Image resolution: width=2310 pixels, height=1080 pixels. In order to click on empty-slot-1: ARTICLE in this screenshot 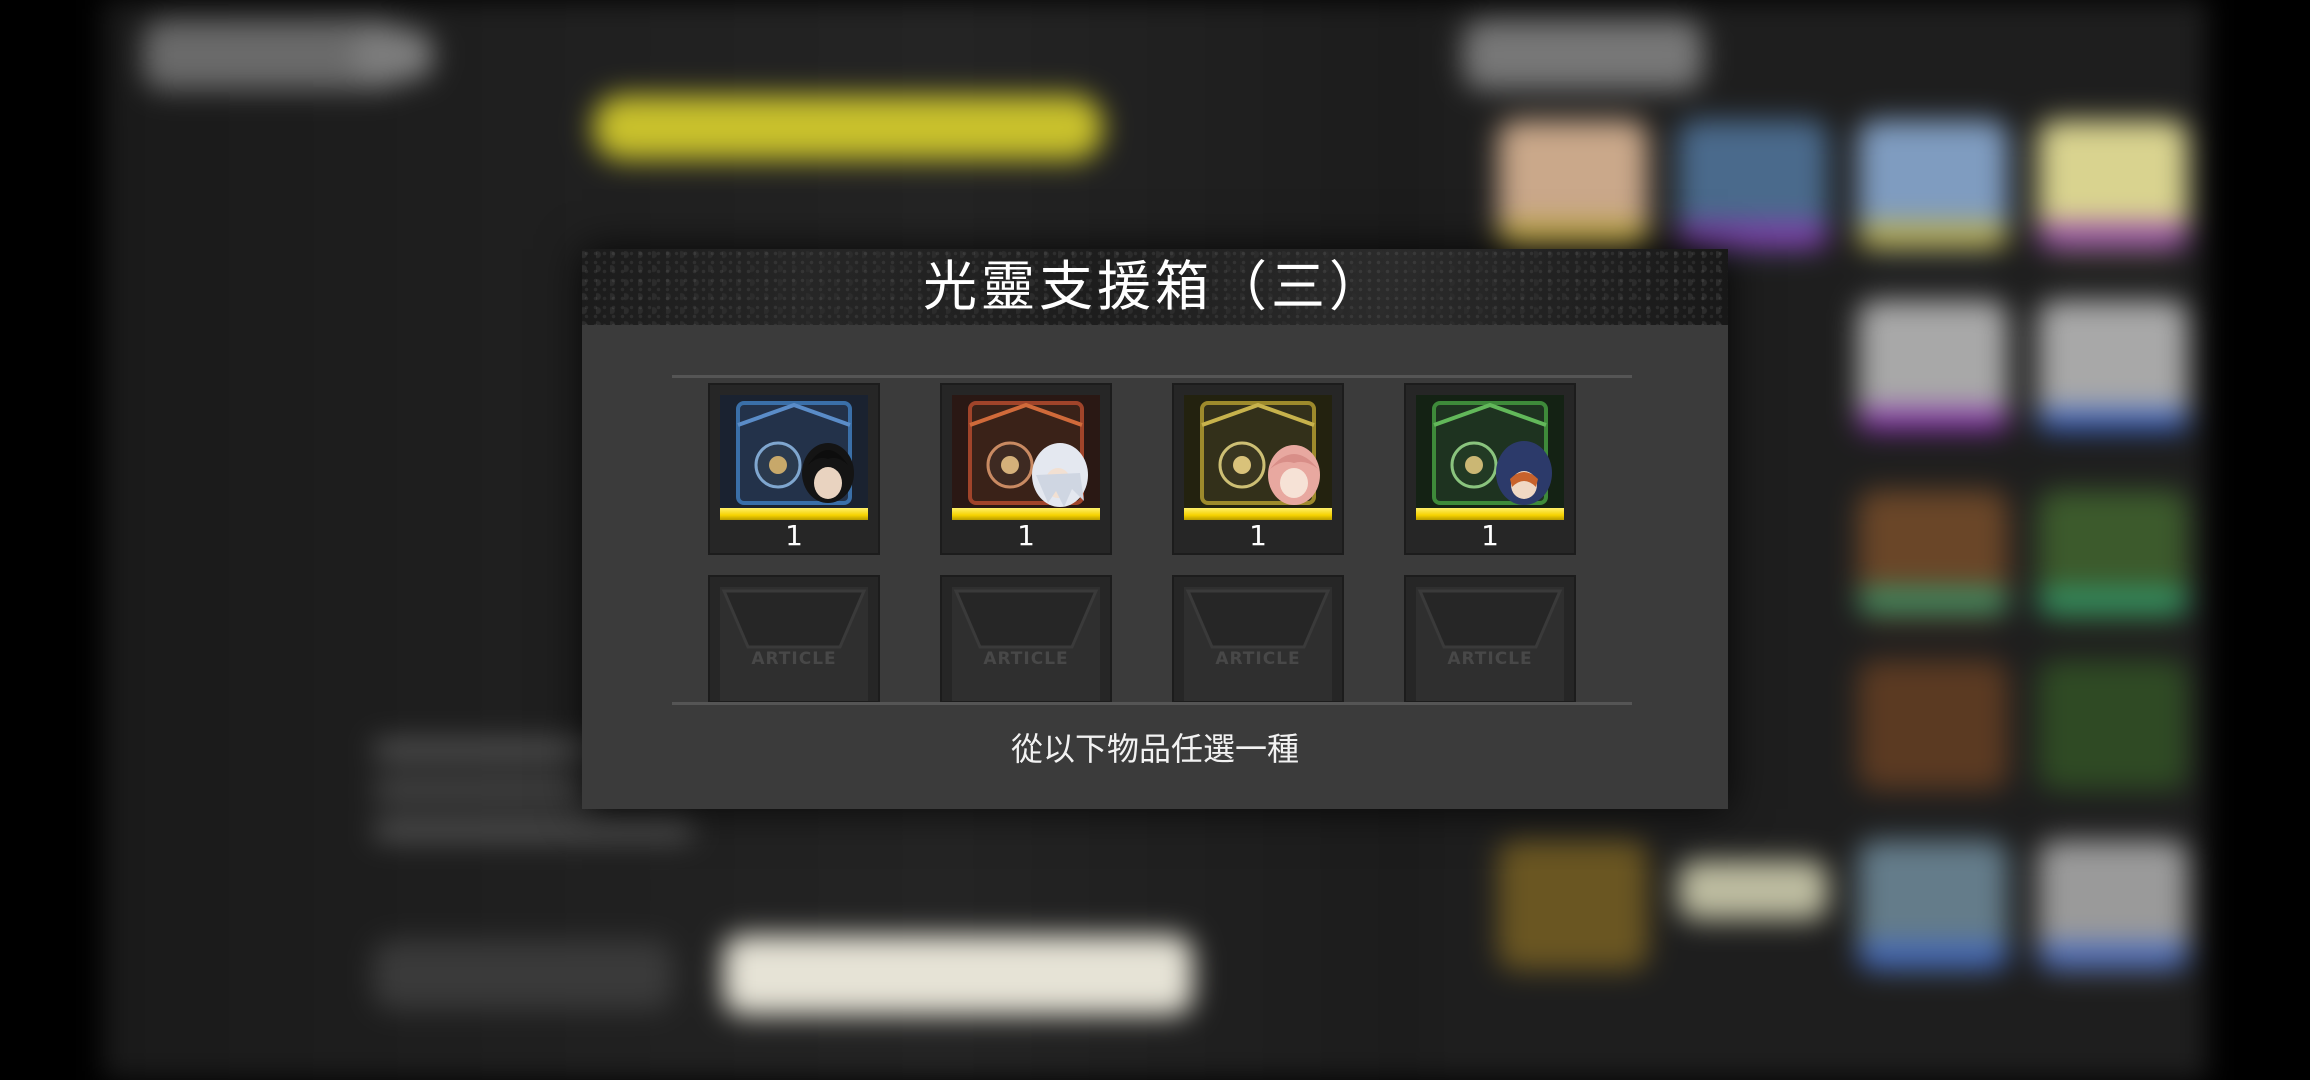, I will do `click(794, 639)`.